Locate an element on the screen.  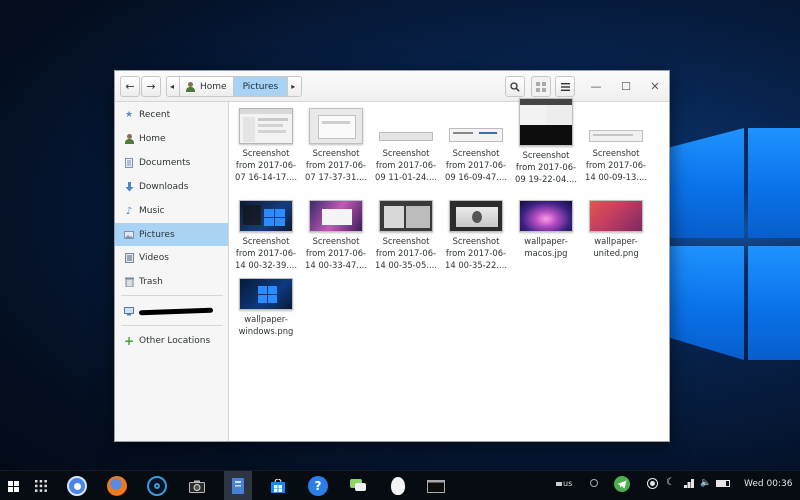
close-button: ✕ is located at coordinates (655, 86).